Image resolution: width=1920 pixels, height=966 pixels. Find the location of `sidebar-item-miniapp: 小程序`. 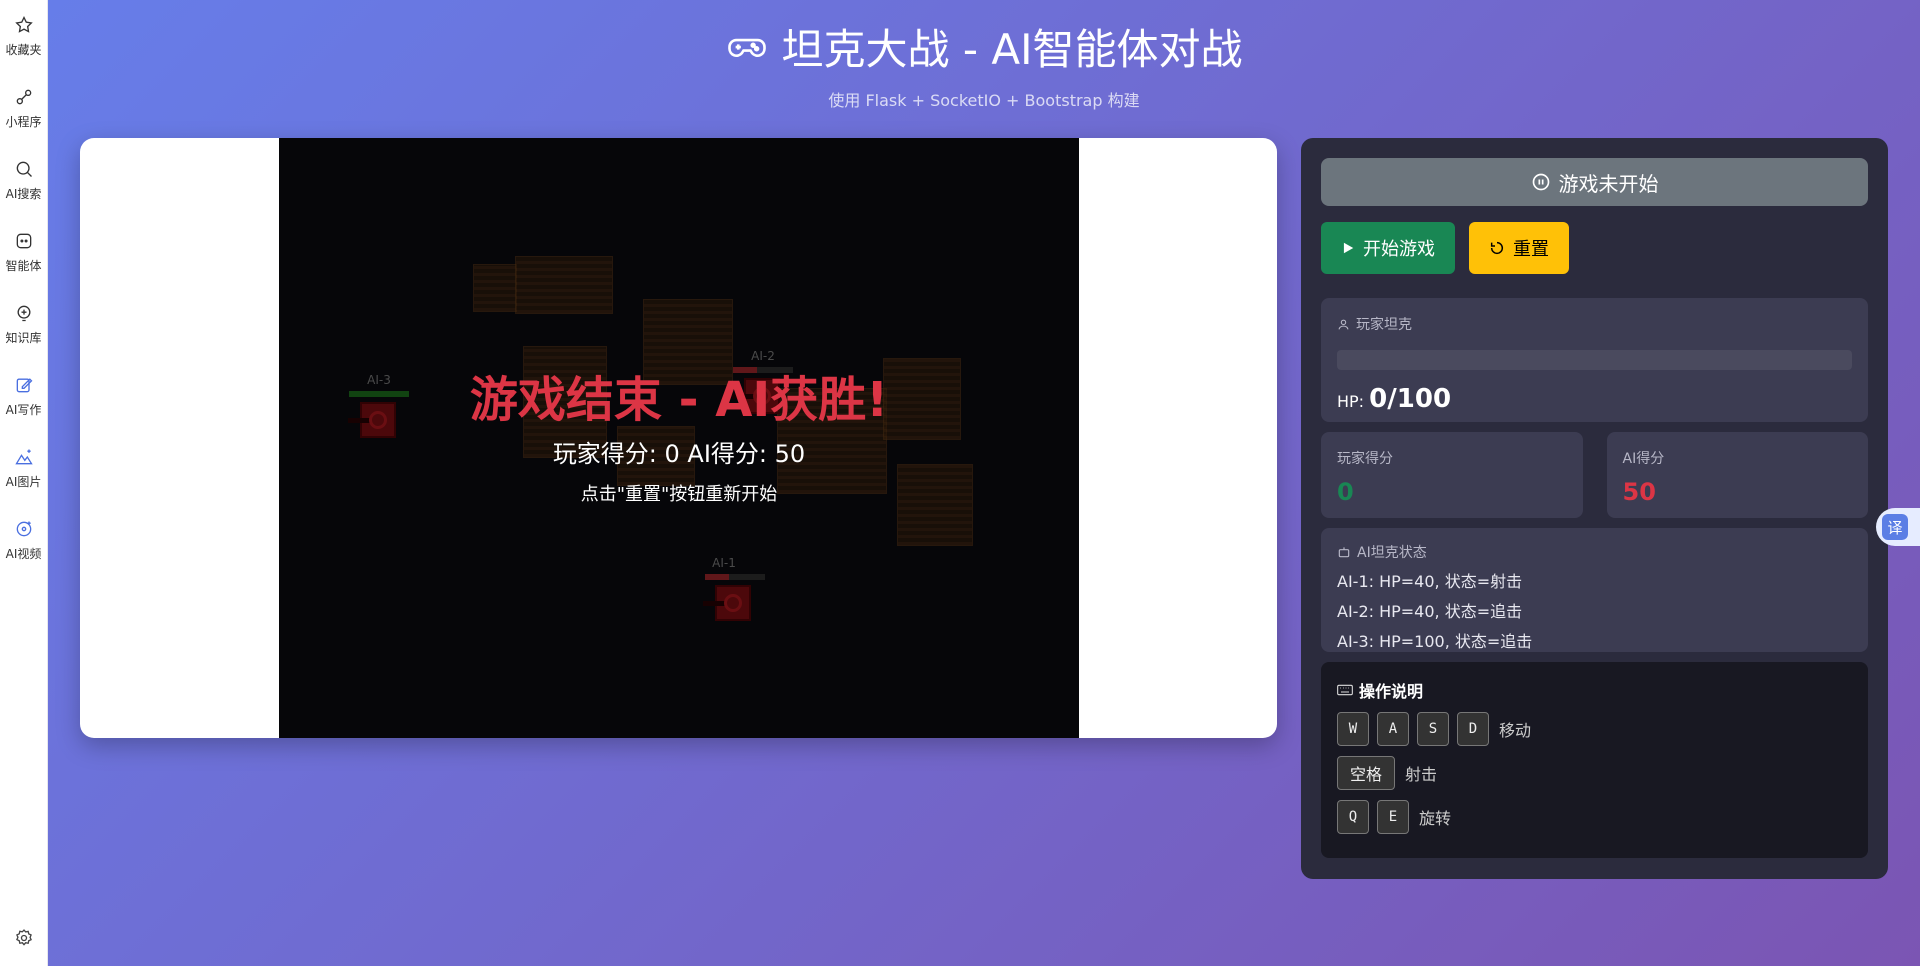

sidebar-item-miniapp: 小程序 is located at coordinates (24, 108).